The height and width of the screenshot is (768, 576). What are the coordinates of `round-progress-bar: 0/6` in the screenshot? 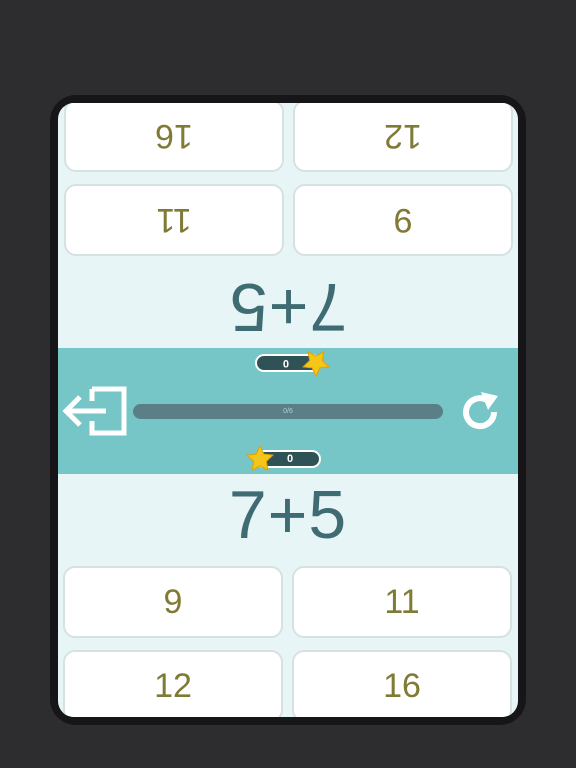 It's located at (288, 411).